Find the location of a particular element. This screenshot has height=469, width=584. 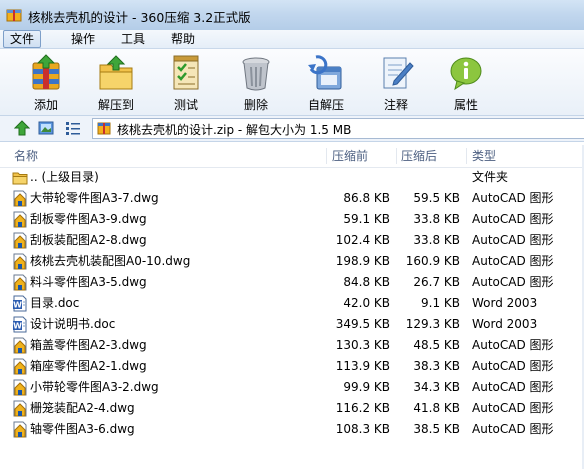

self-extract-icon is located at coordinates (325, 72).